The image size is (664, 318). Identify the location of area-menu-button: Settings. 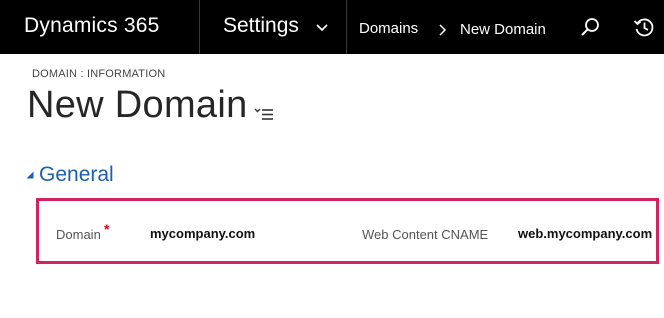
(274, 27).